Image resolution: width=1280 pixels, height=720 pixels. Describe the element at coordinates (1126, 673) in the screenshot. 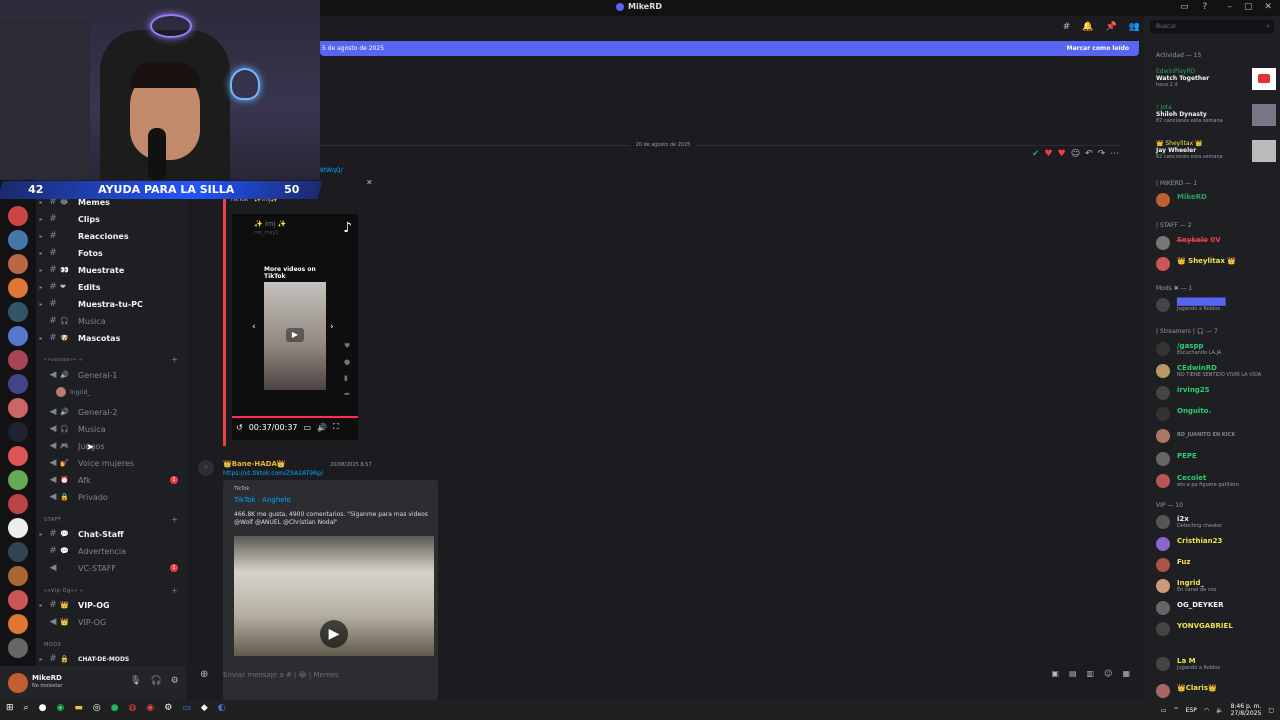

I see `apps-icon: ▦` at that location.